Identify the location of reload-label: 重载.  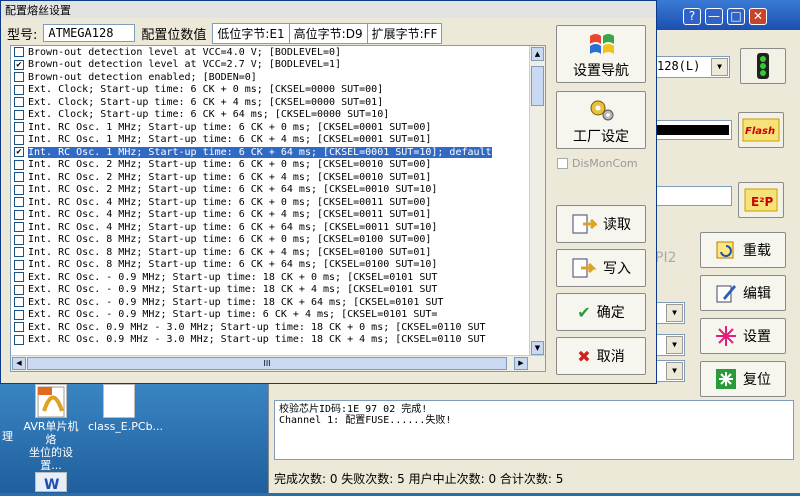
(757, 251).